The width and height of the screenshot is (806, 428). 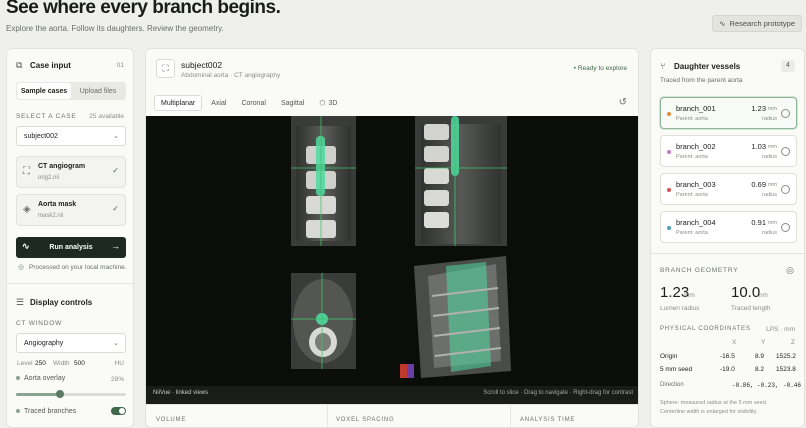 I want to click on coronal-view, so click(x=323, y=181).